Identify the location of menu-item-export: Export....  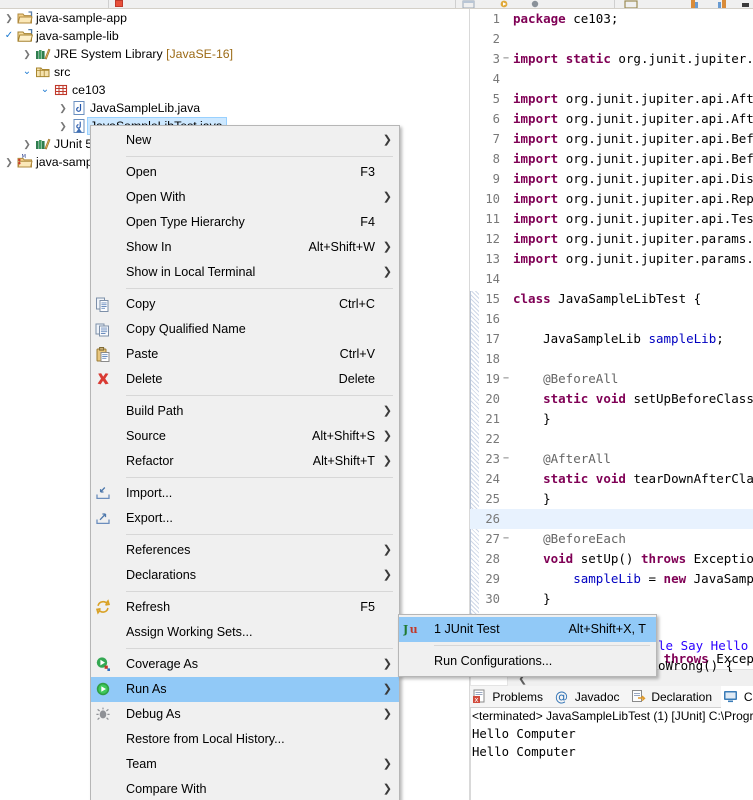
(245, 518).